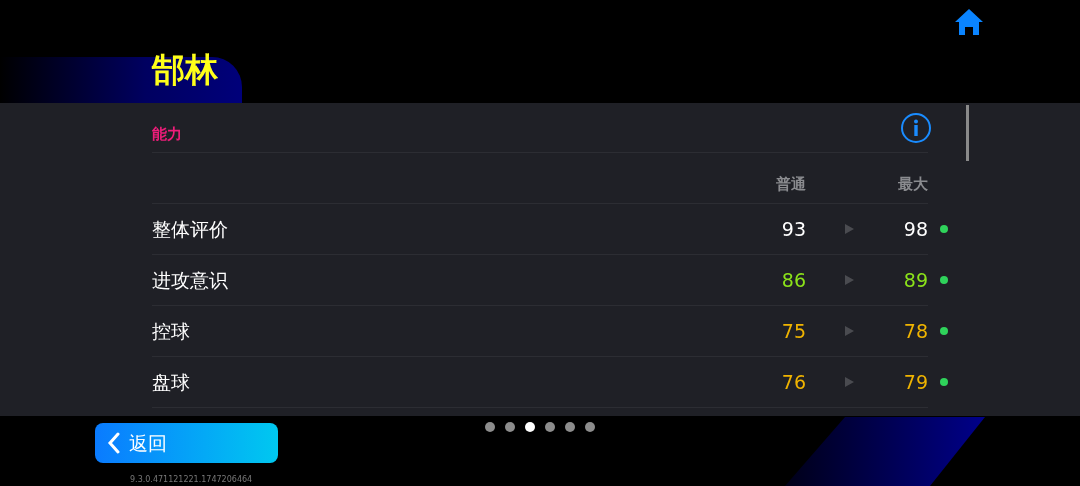 The width and height of the screenshot is (1080, 486). Describe the element at coordinates (793, 331) in the screenshot. I see `normal-value: 75` at that location.